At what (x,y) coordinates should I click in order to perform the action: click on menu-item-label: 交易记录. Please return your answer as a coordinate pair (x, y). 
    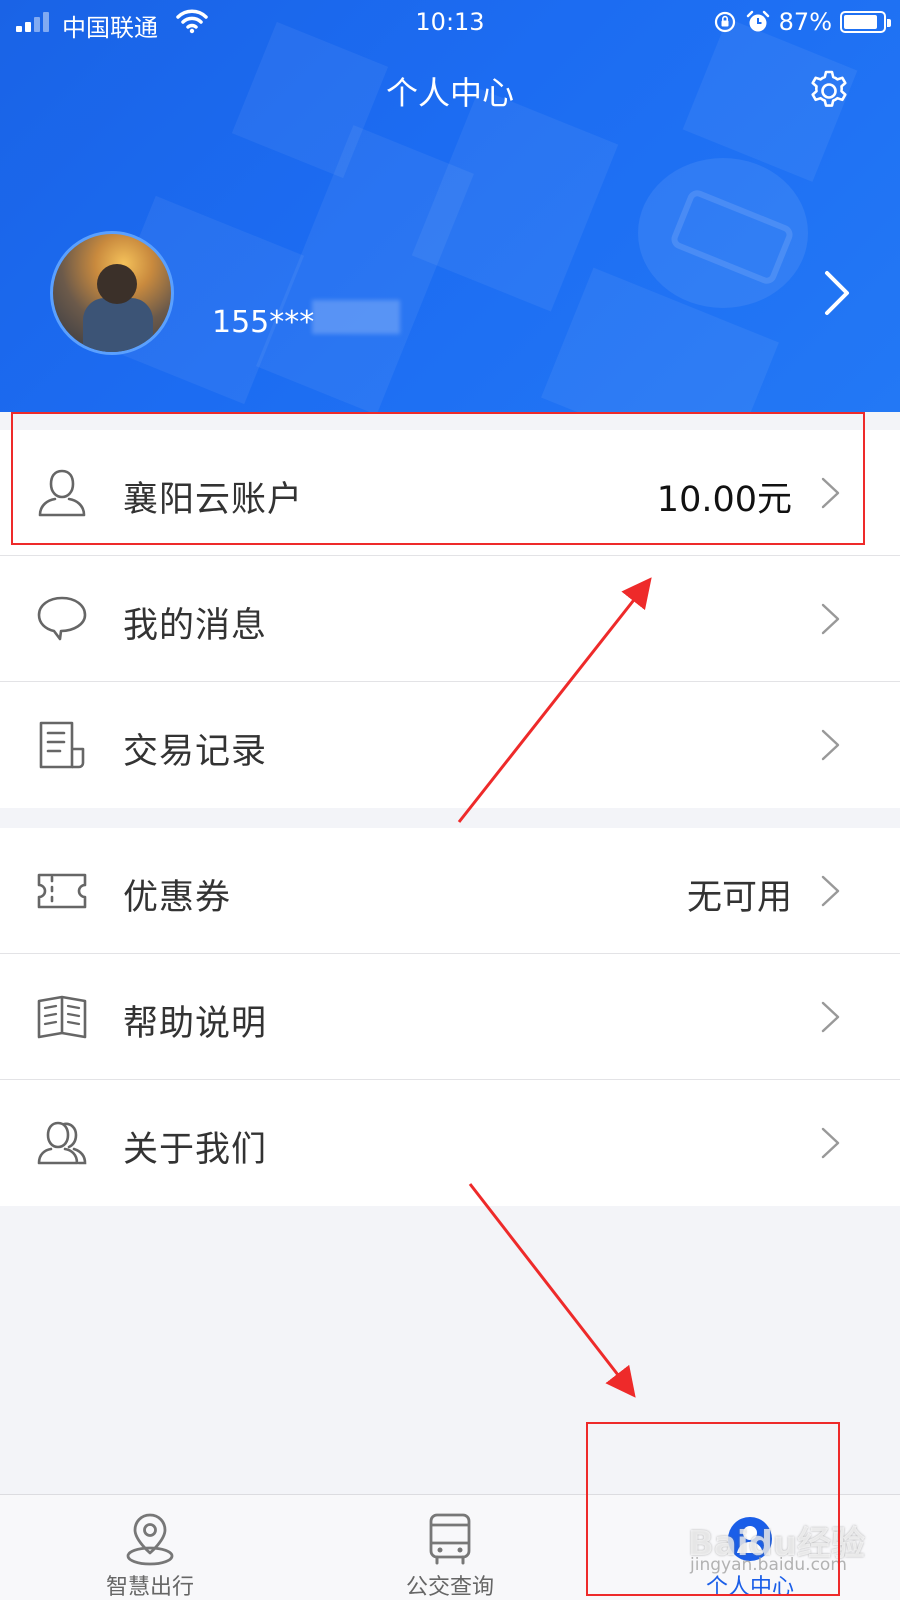
    Looking at the image, I should click on (195, 752).